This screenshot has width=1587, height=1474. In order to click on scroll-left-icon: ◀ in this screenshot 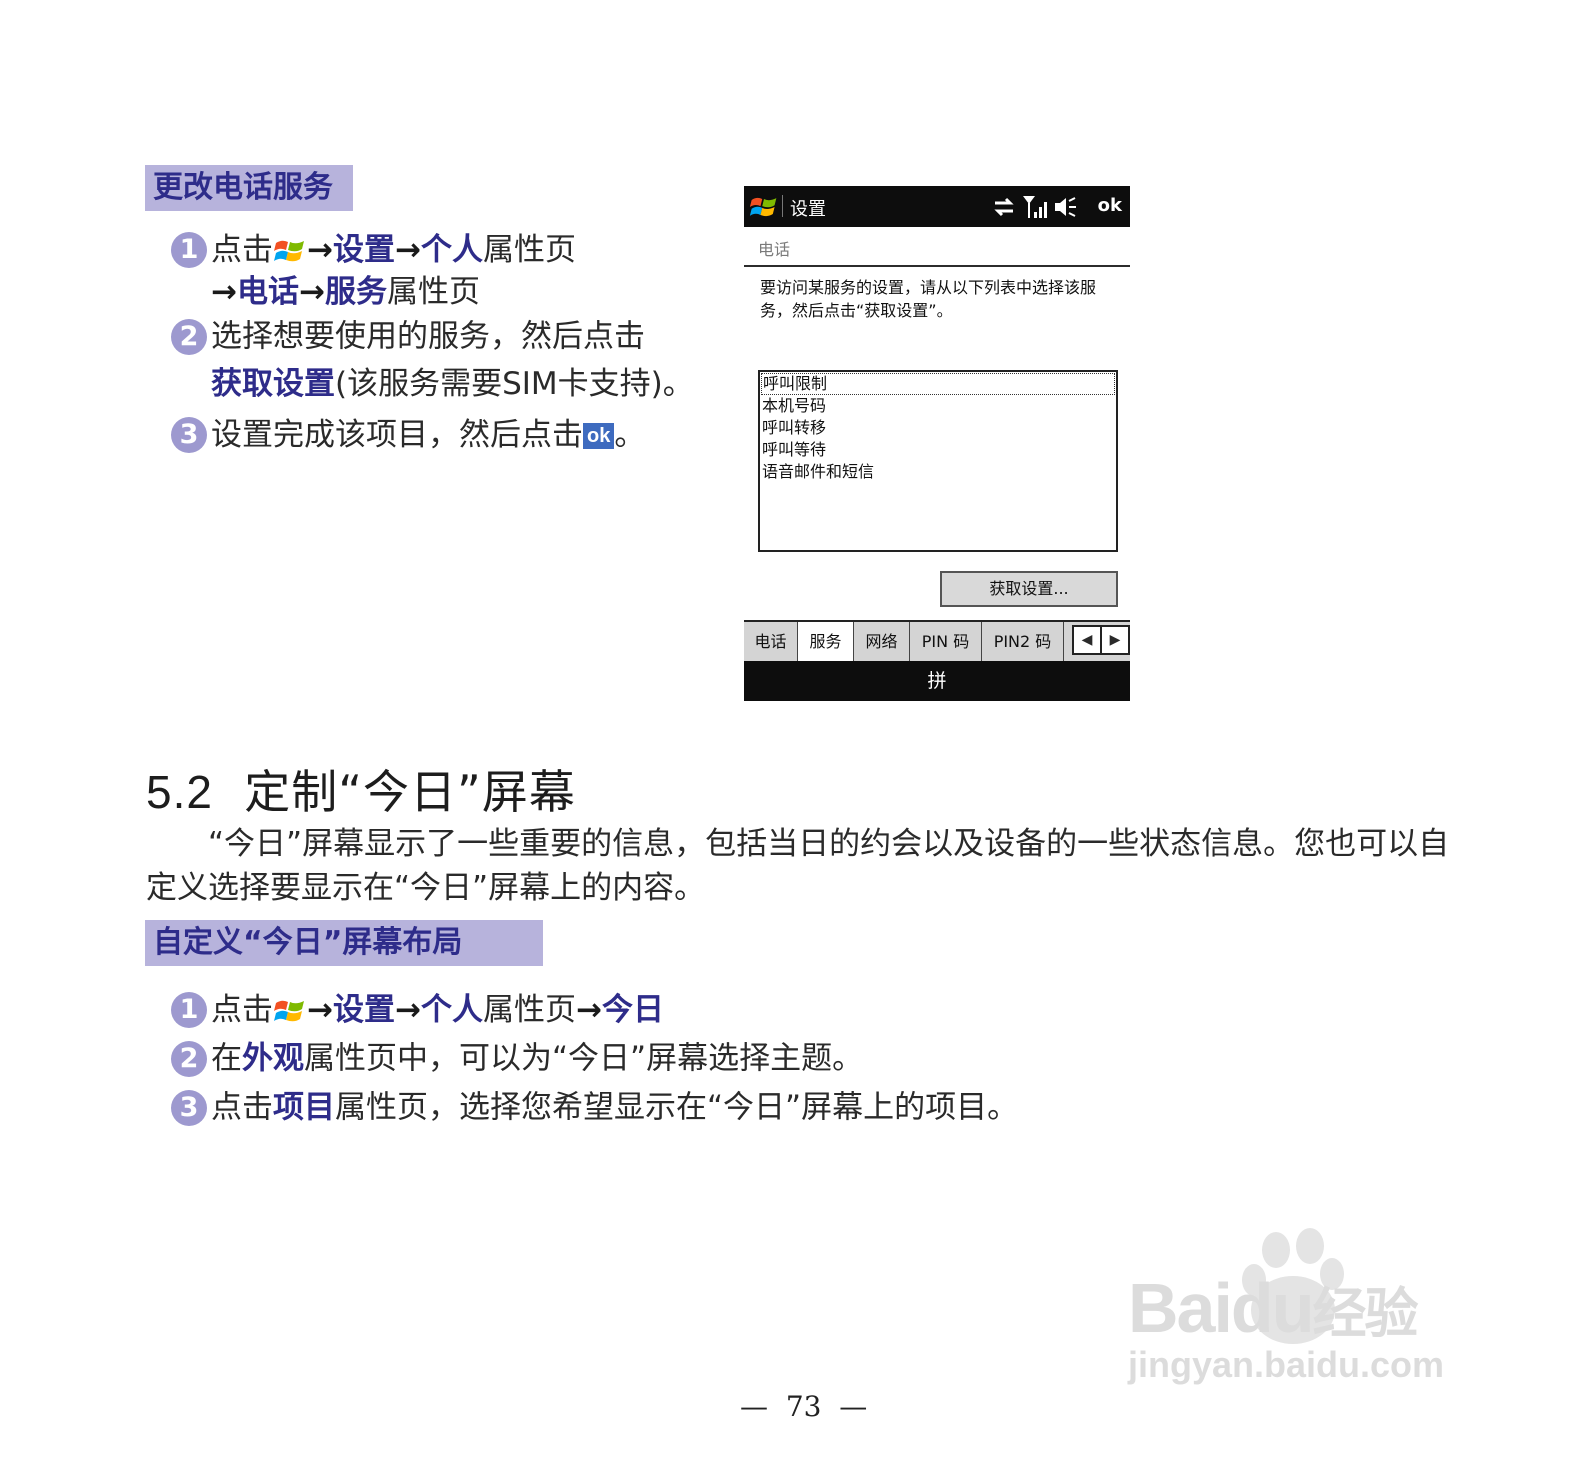, I will do `click(1088, 640)`.